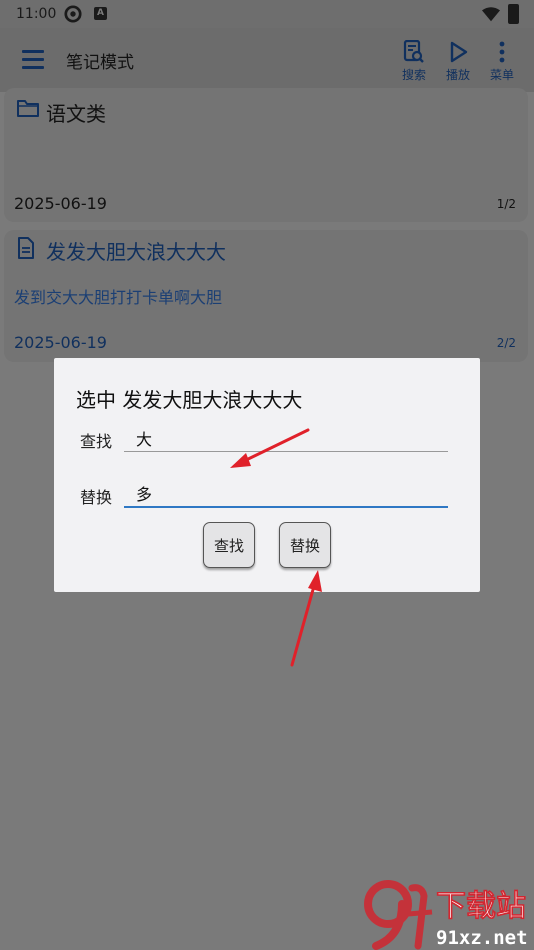  I want to click on watermark-title: 下载站, so click(481, 906).